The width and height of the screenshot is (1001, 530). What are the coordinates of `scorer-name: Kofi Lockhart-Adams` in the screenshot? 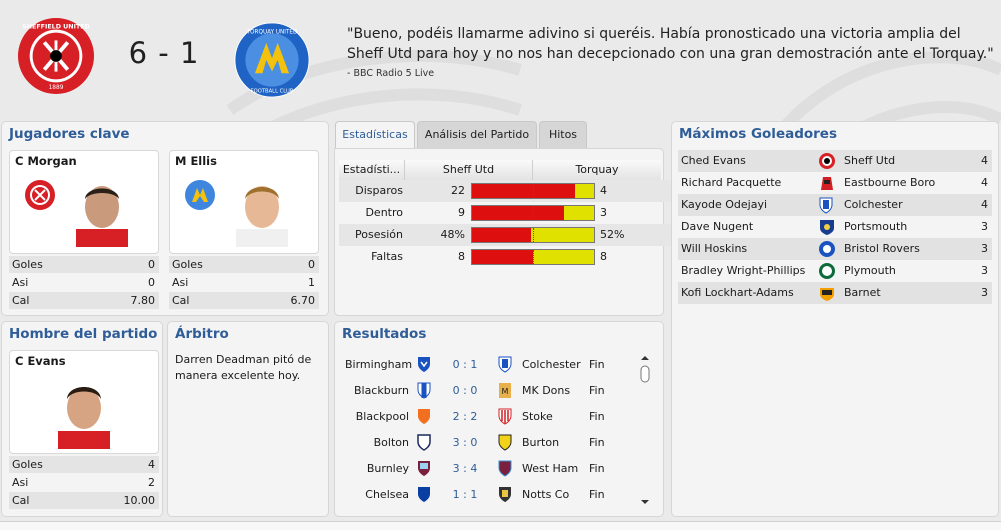 It's located at (737, 292).